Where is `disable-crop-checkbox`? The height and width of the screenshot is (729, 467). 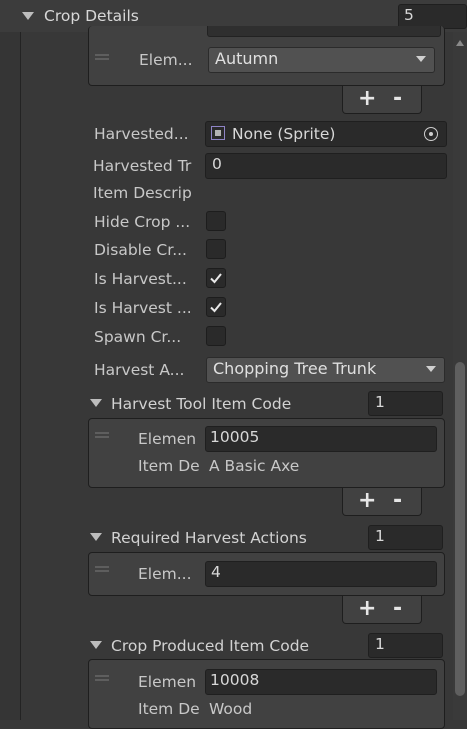
disable-crop-checkbox is located at coordinates (216, 249).